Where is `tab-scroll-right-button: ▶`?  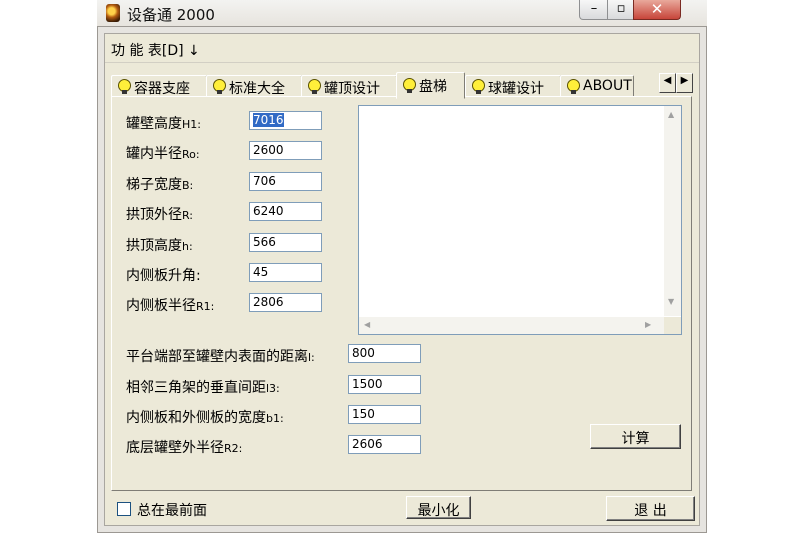
tab-scroll-right-button: ▶ is located at coordinates (684, 83).